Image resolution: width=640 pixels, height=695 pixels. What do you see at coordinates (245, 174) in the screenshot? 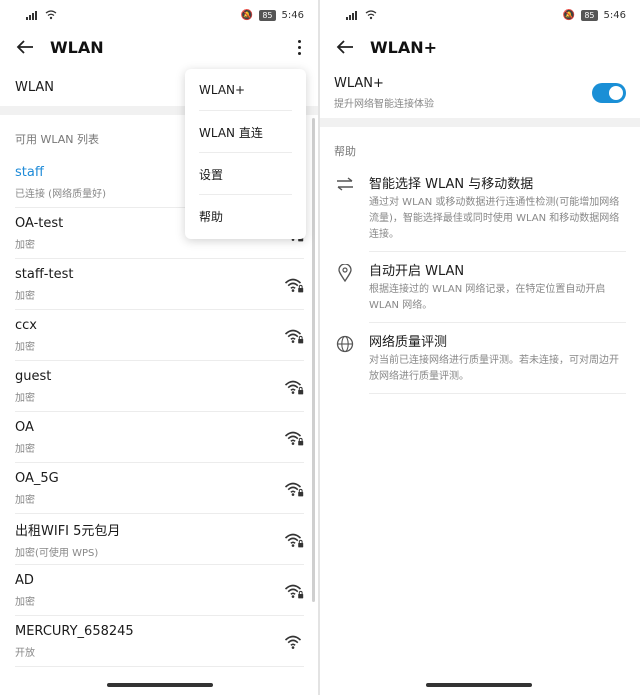
I see `menu-item-settings: 设置` at bounding box center [245, 174].